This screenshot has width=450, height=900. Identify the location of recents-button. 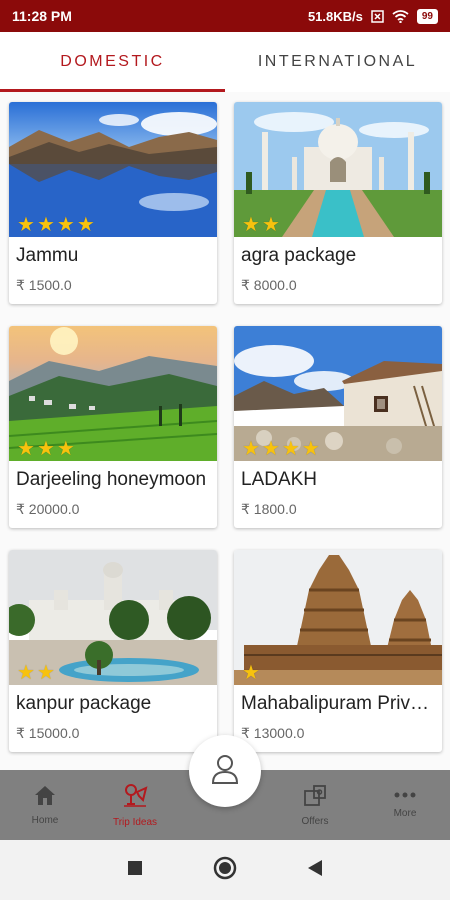
(135, 870).